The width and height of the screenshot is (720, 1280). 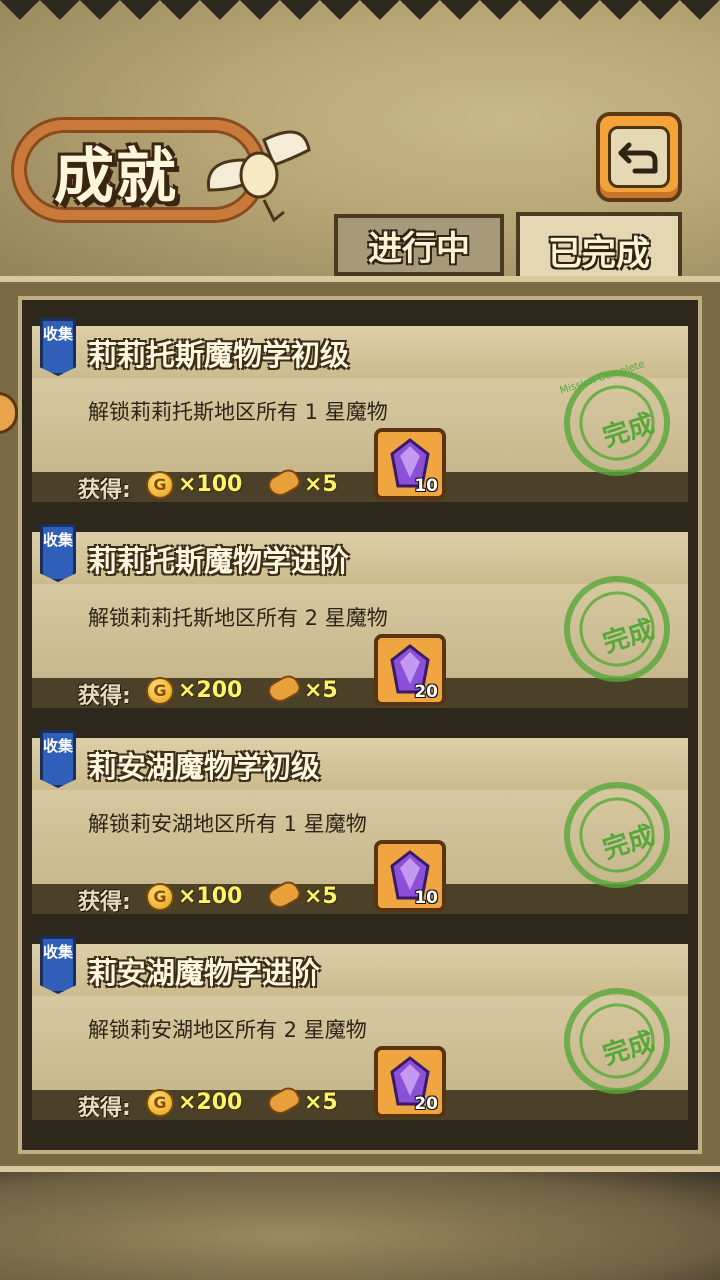 What do you see at coordinates (204, 973) in the screenshot?
I see `achievement-title: 莉安湖魔物学进阶` at bounding box center [204, 973].